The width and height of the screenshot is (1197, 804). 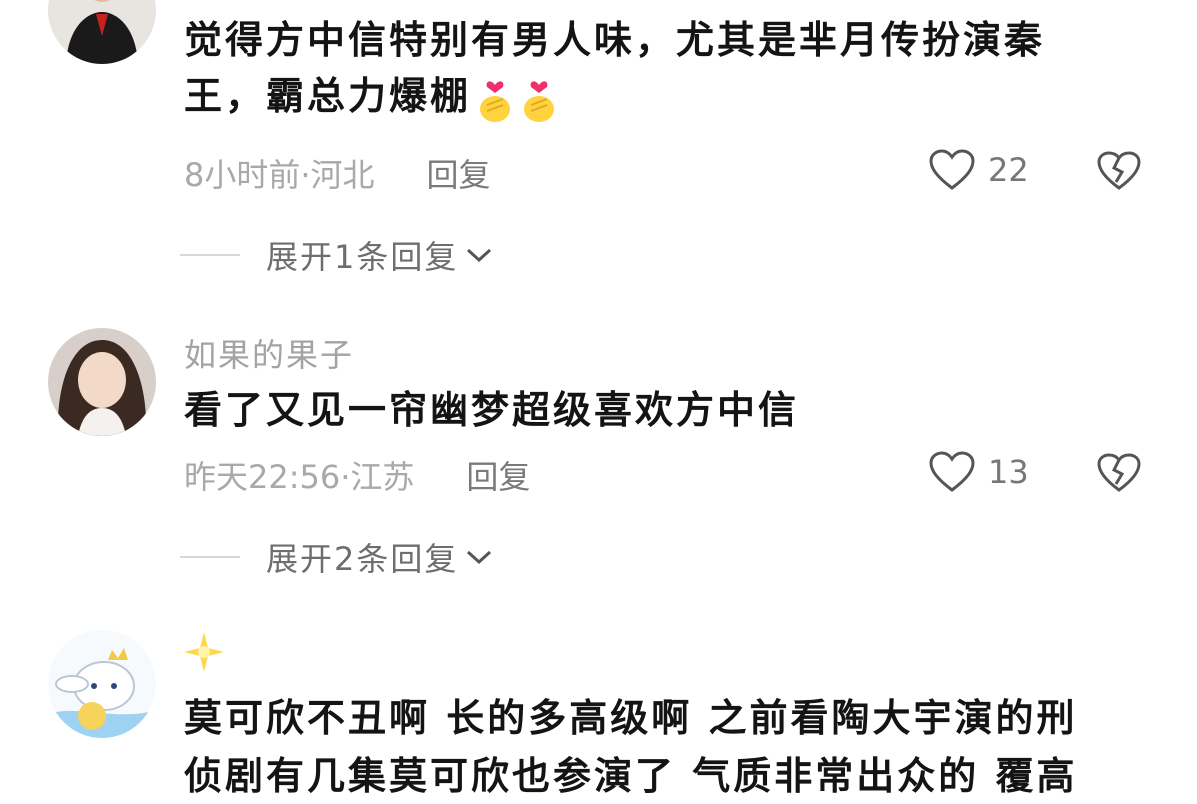 What do you see at coordinates (1008, 472) in the screenshot?
I see `like-count: 13` at bounding box center [1008, 472].